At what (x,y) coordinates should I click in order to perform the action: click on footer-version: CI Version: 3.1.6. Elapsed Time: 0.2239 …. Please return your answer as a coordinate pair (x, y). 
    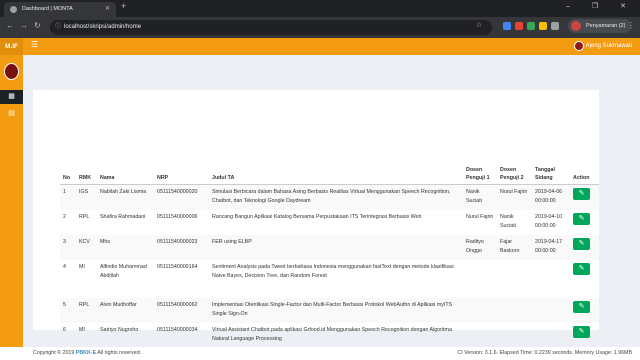
    Looking at the image, I should click on (544, 353).